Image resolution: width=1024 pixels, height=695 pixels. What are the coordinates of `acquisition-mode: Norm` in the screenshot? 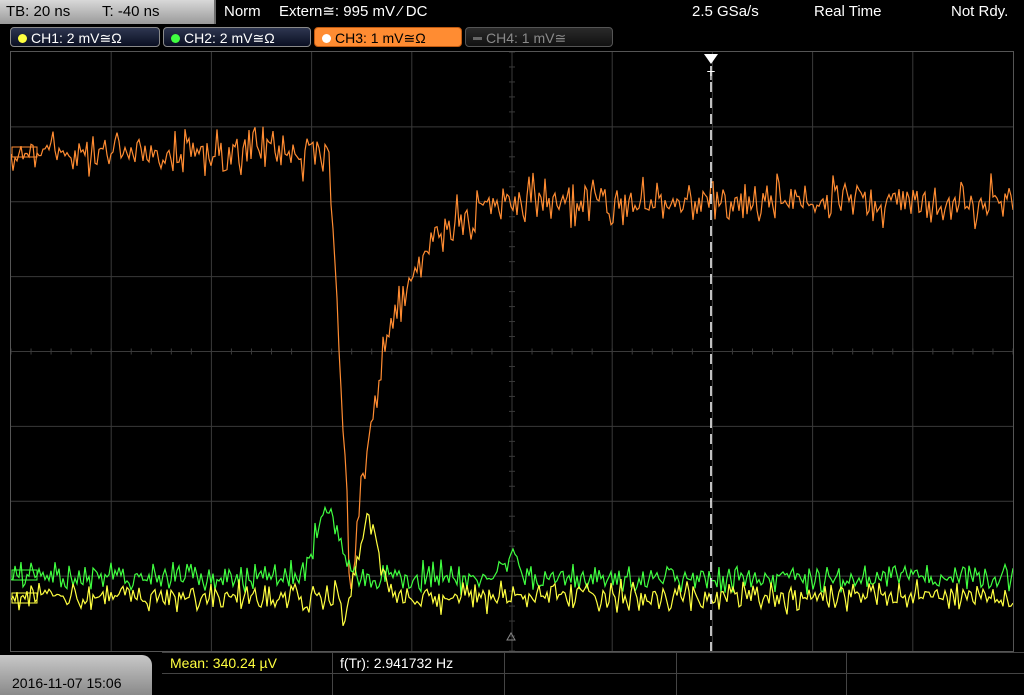 It's located at (242, 12).